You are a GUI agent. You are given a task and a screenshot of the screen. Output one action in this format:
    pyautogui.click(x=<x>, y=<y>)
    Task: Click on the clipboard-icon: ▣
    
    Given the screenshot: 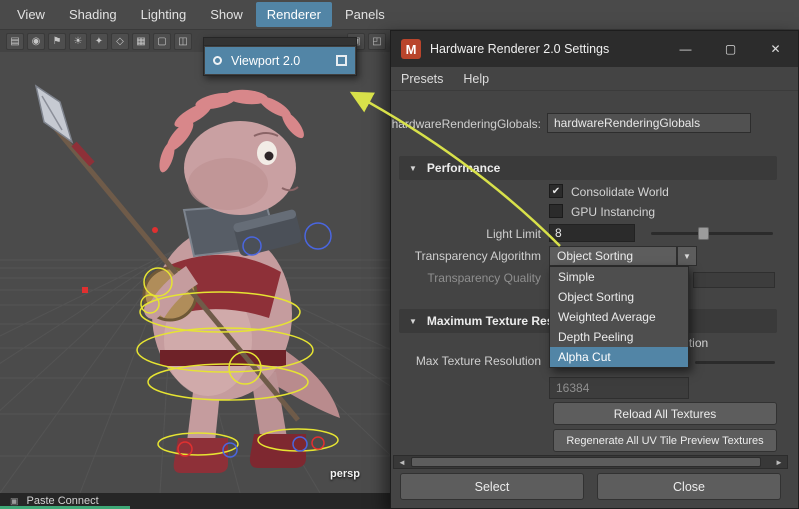 What is the action you would take?
    pyautogui.click(x=14, y=500)
    